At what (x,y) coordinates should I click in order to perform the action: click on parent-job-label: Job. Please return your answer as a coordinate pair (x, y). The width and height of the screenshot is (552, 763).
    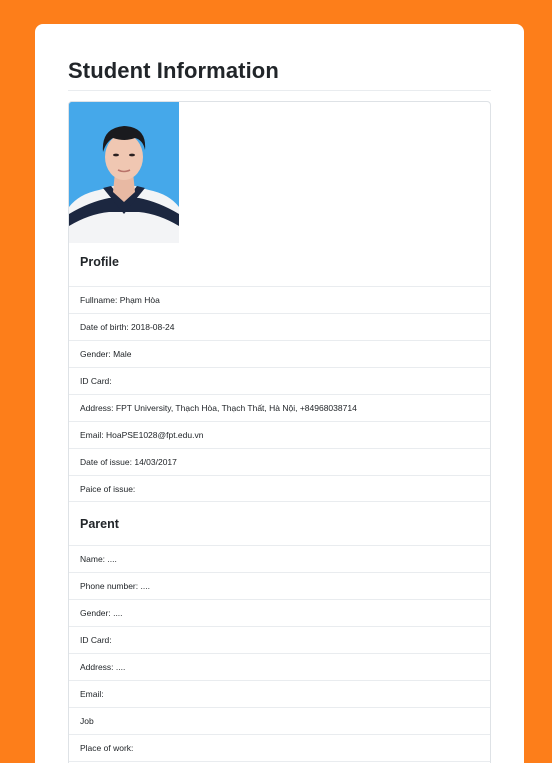
    Looking at the image, I should click on (87, 721).